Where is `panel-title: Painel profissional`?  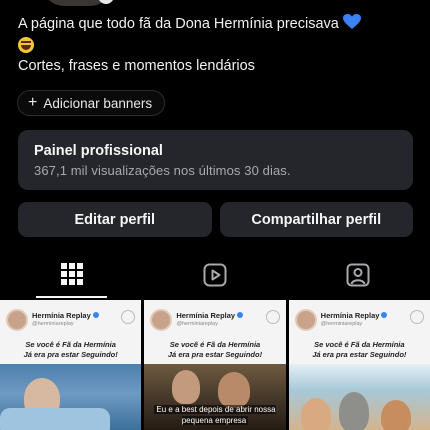
panel-title: Painel profissional is located at coordinates (98, 151).